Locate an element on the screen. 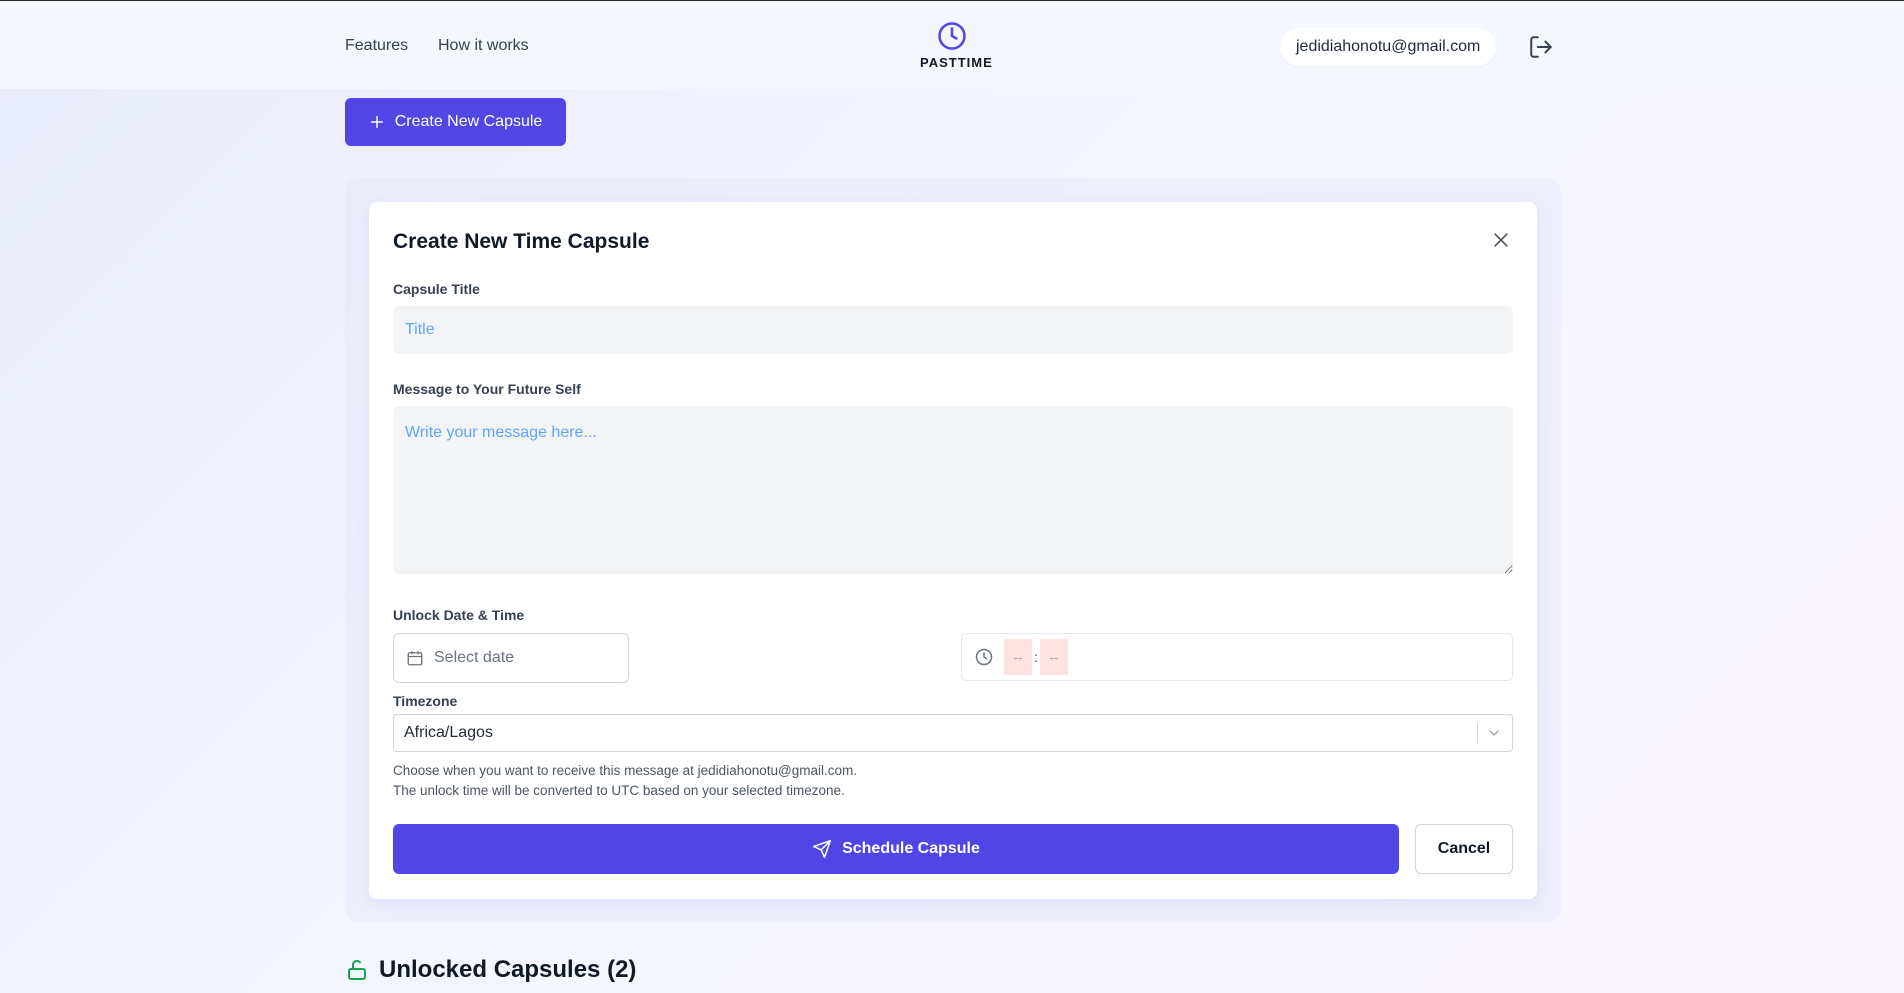 This screenshot has height=993, width=1904. nav-how-it-works: How it works is located at coordinates (483, 46).